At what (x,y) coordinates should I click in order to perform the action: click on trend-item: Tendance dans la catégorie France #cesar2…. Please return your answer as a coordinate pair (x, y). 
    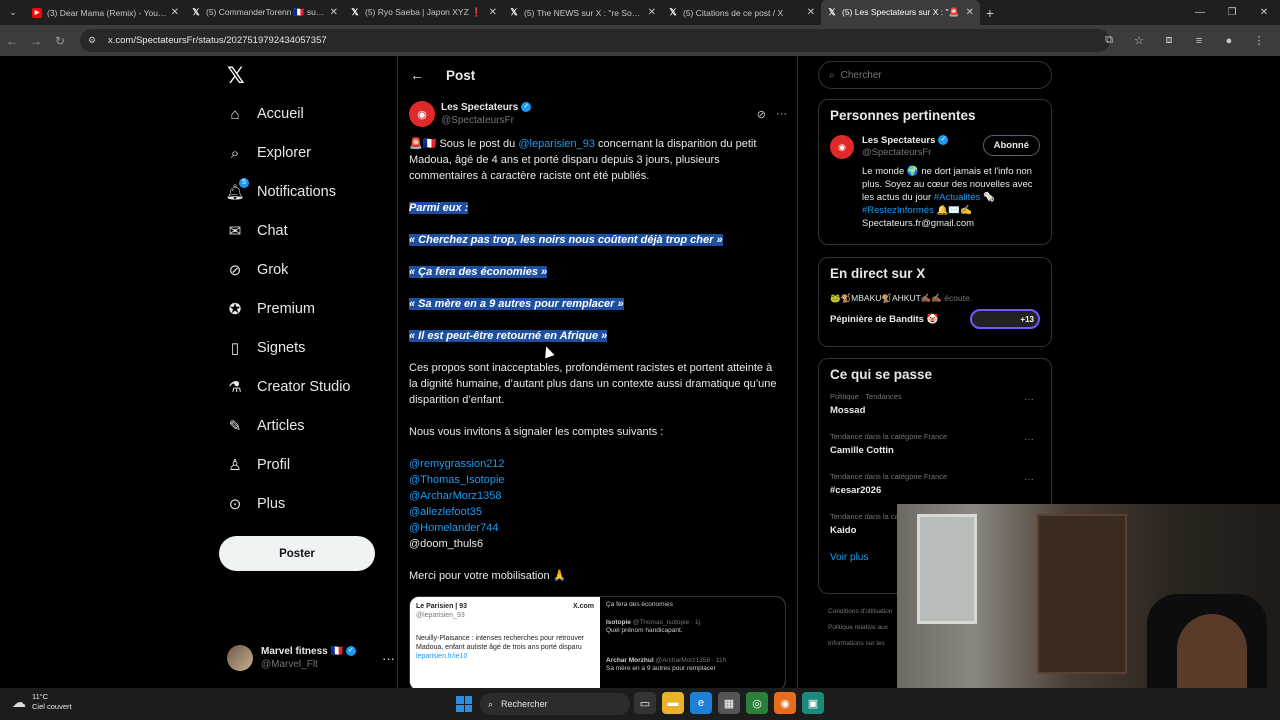
    Looking at the image, I should click on (935, 487).